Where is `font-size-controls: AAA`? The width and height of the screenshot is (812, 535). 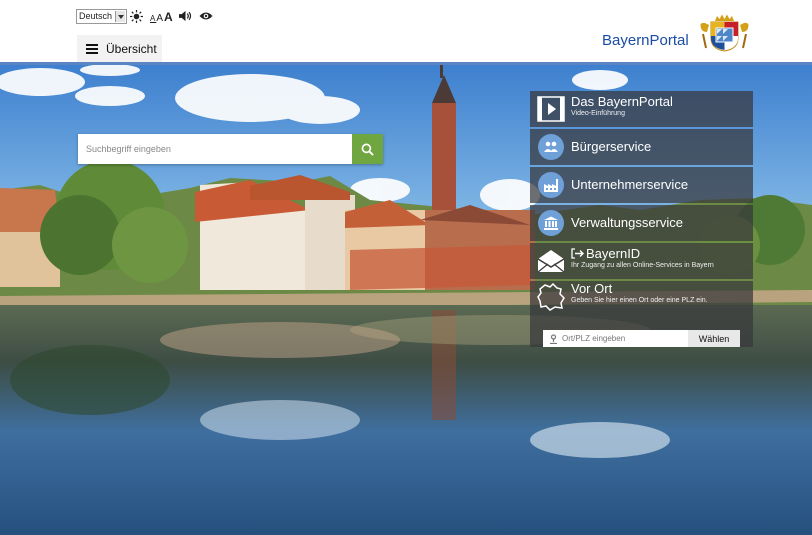
font-size-controls: AAA is located at coordinates (162, 17).